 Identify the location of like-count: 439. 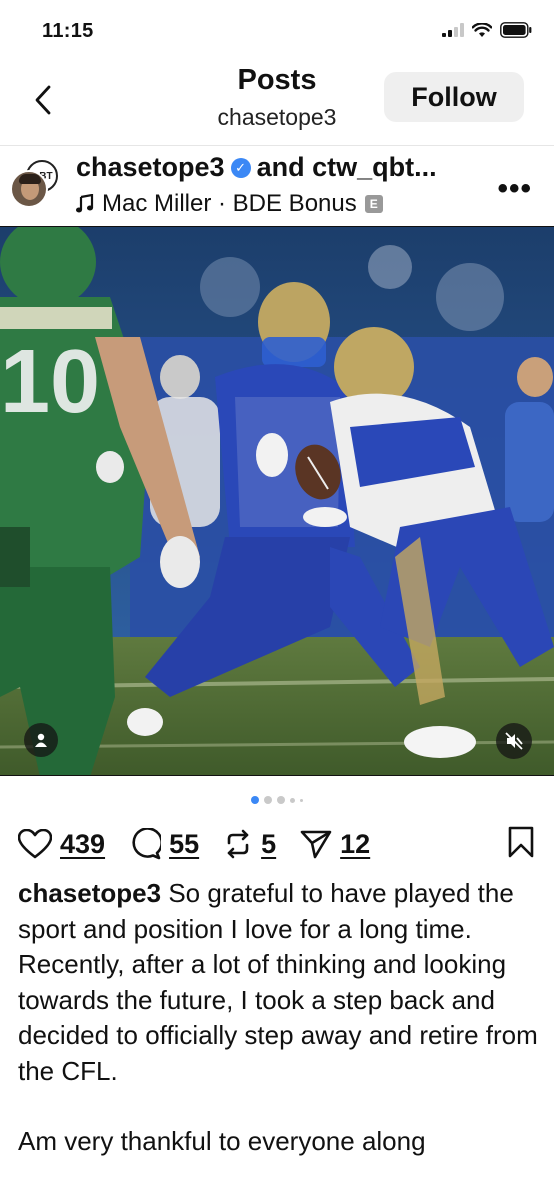
(82, 844).